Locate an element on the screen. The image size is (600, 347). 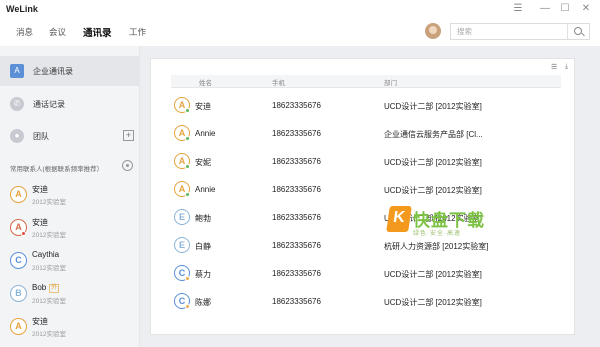
app-title: WeLink is located at coordinates (22, 9).